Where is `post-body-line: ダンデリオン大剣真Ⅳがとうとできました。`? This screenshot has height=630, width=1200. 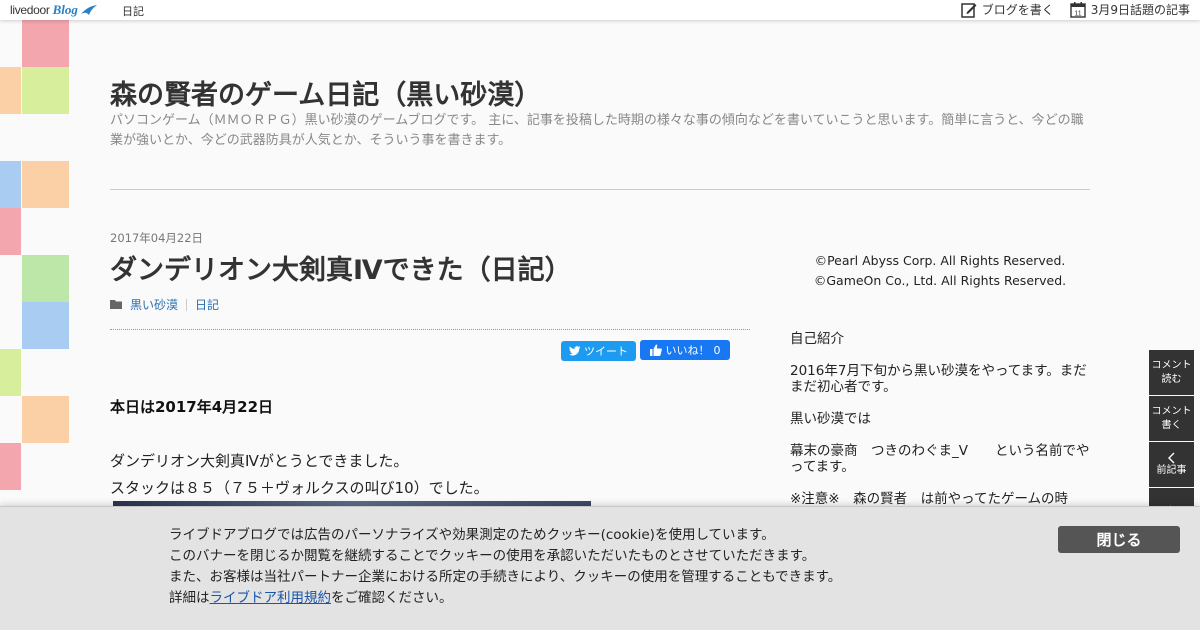
post-body-line: ダンデリオン大剣真Ⅳがとうとできました。 is located at coordinates (259, 461).